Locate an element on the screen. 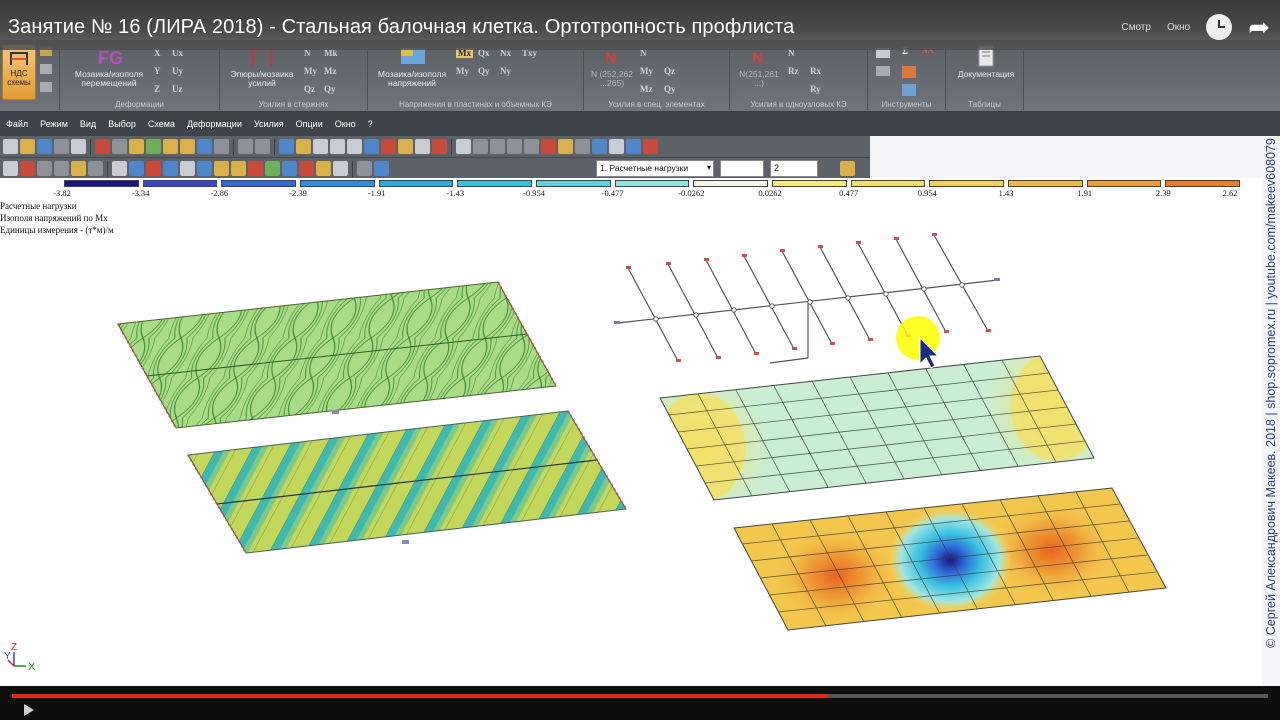 The height and width of the screenshot is (720, 1280). btn-uz: Uz is located at coordinates (177, 89).